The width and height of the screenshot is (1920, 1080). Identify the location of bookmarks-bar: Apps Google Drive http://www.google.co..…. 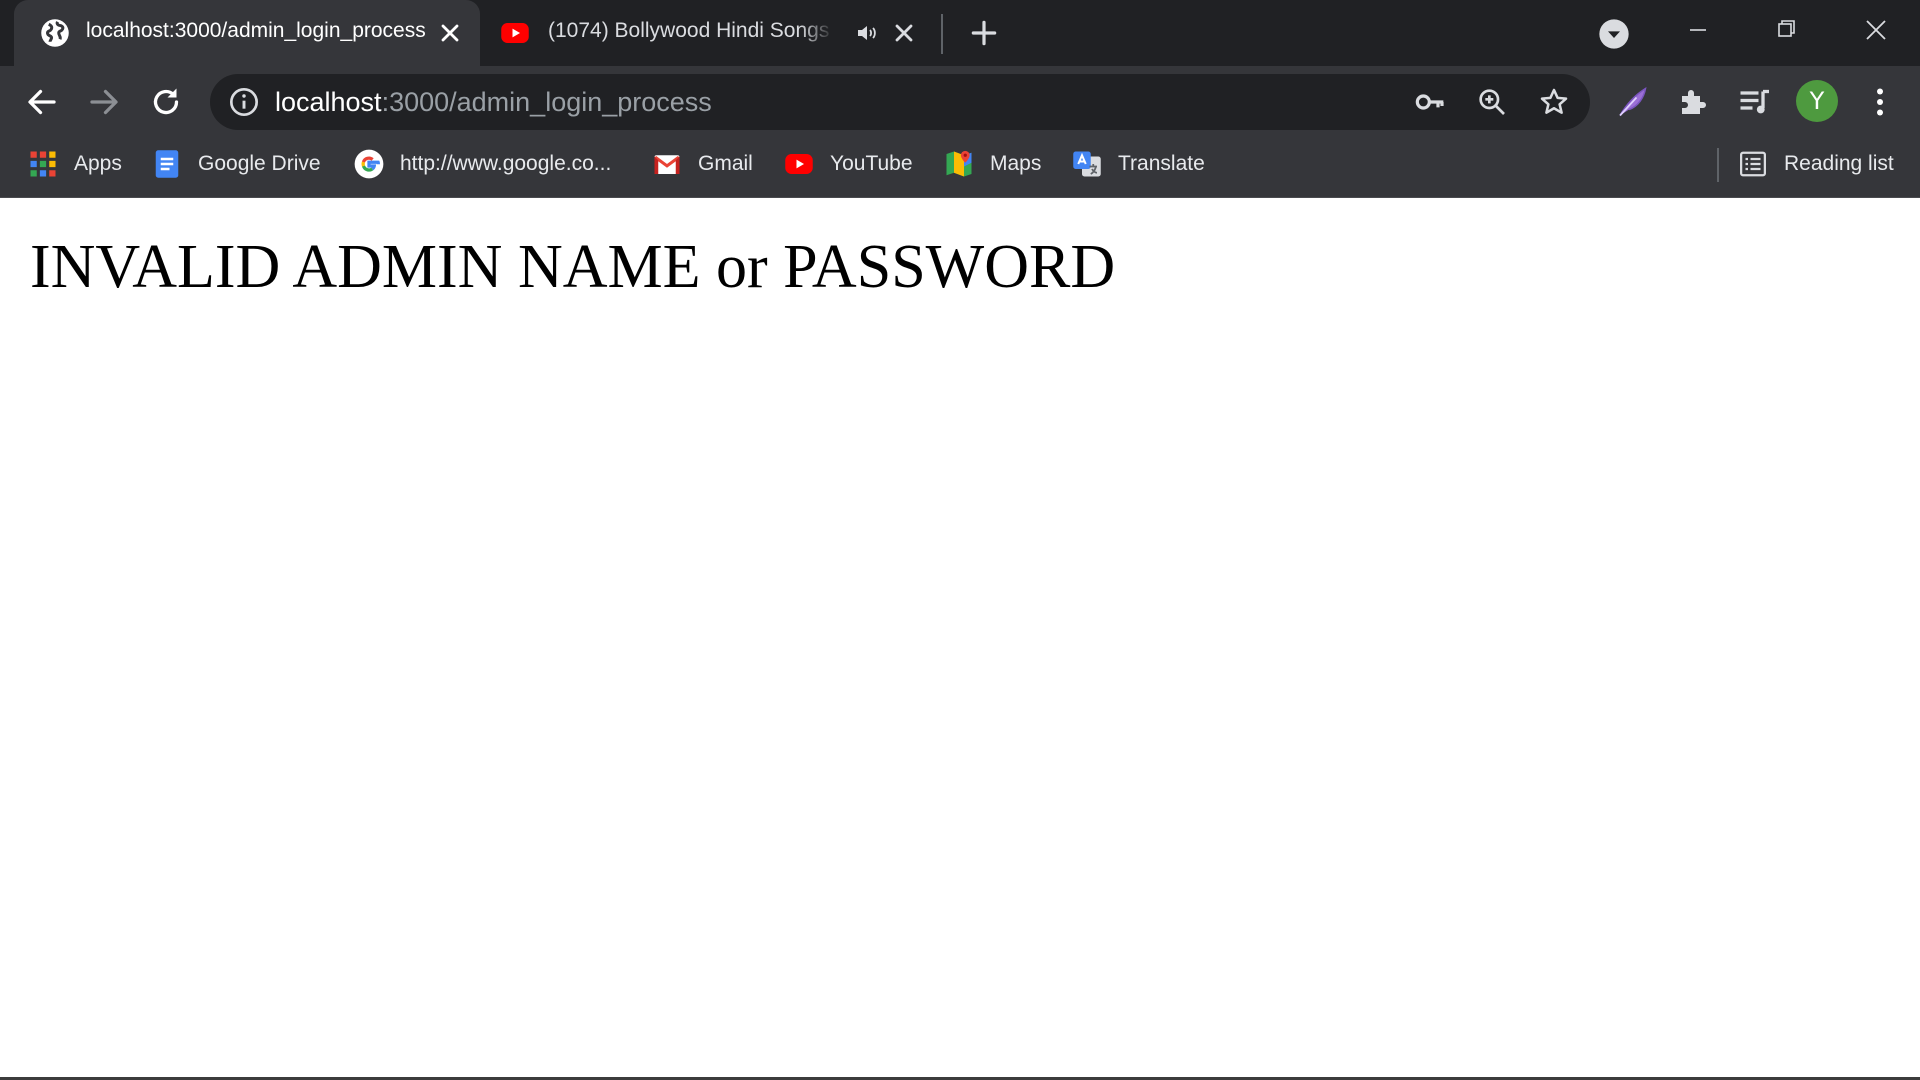
(960, 168).